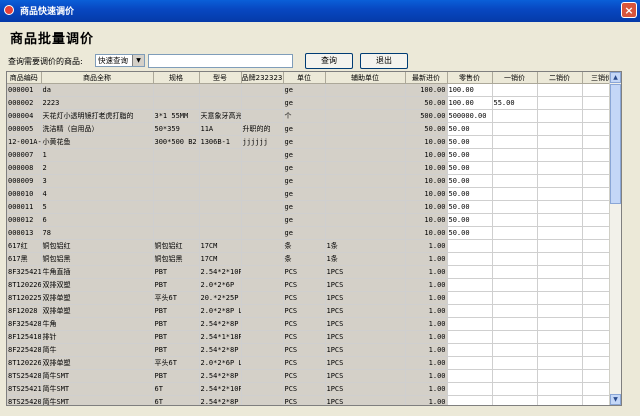  What do you see at coordinates (262, 78) in the screenshot?
I see `column-header: 品牌232323` at bounding box center [262, 78].